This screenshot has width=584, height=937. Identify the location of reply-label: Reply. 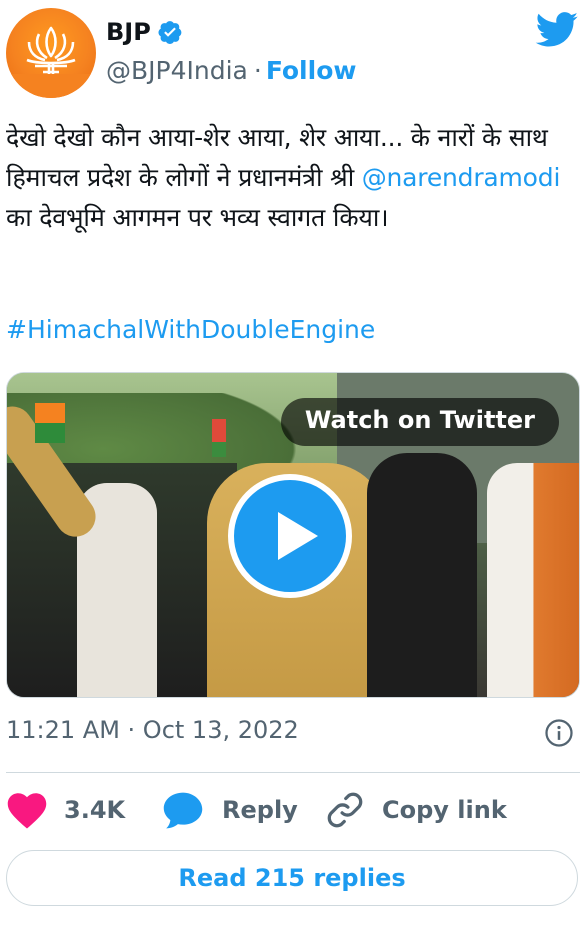
(260, 810).